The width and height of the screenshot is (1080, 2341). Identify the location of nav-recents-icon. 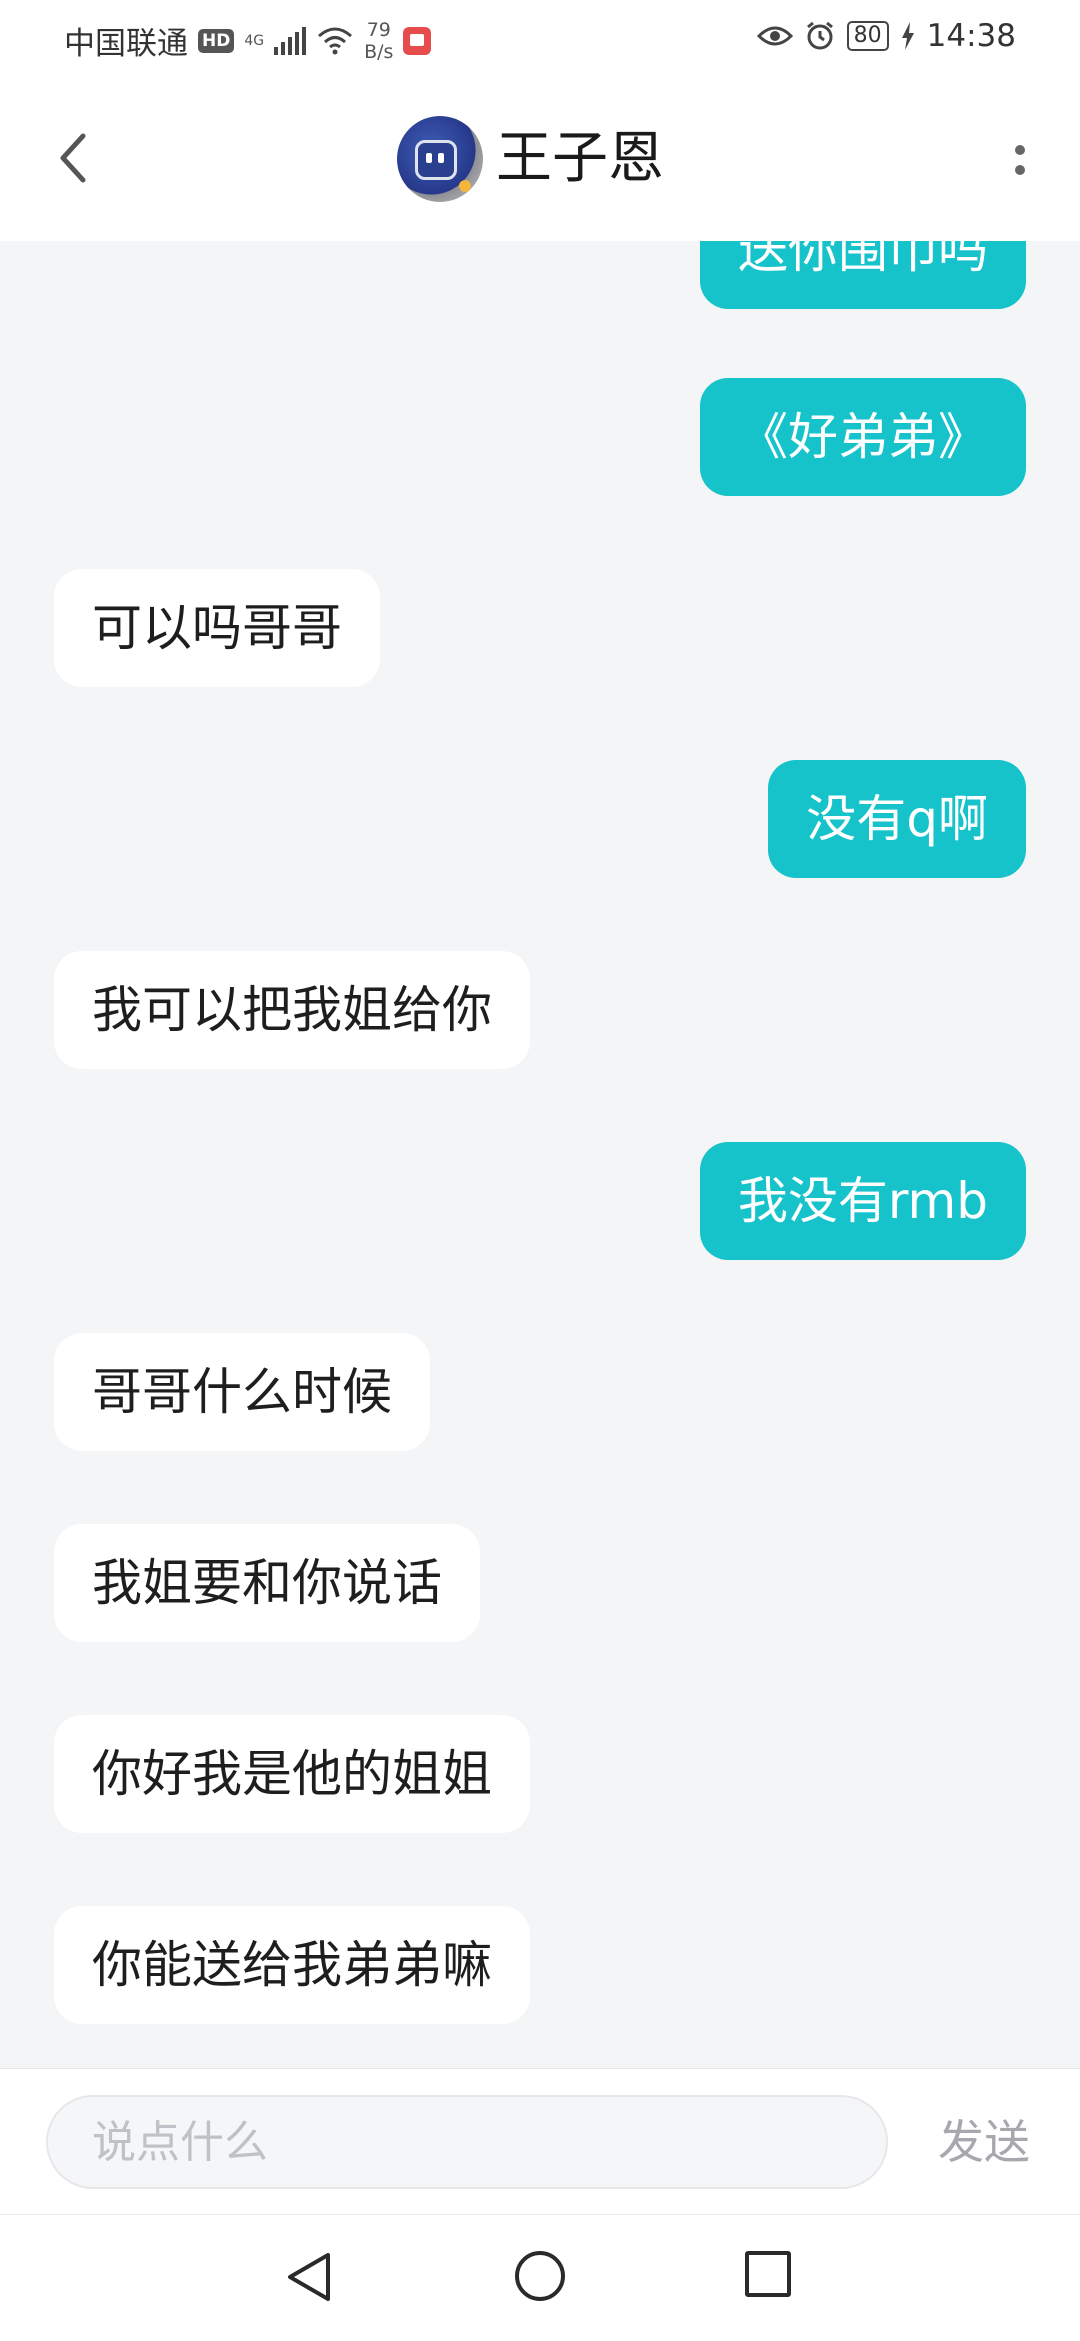
(768, 2274).